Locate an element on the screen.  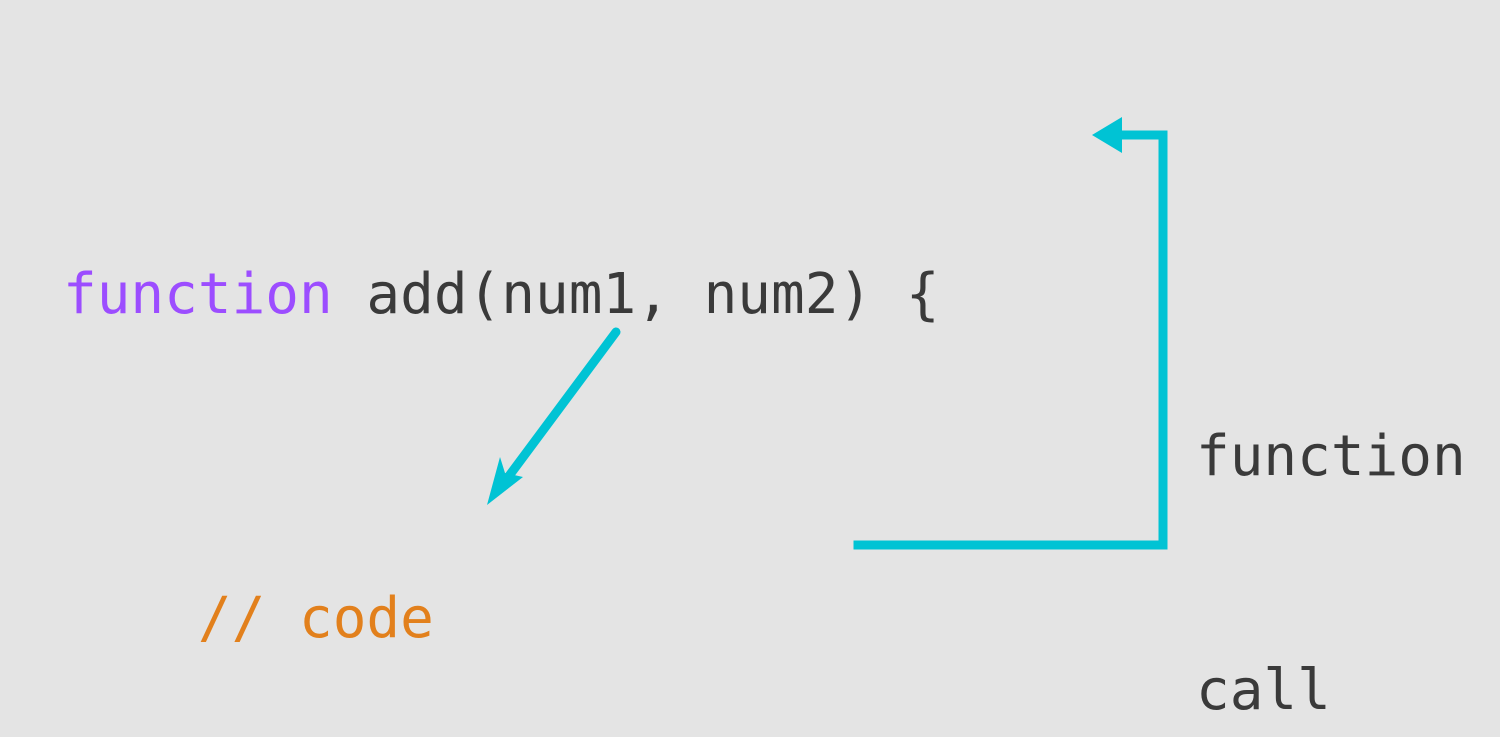
code-token-comment: // code is located at coordinates (315, 618).